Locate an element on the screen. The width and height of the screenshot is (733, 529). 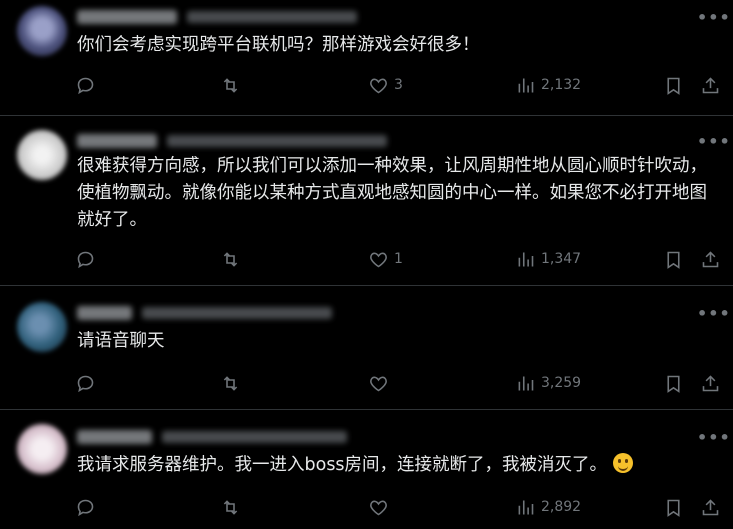
reply-text: 我请求服务器维护。我一进入boss房间，连接就断了，我被消灭了。 is located at coordinates (342, 465).